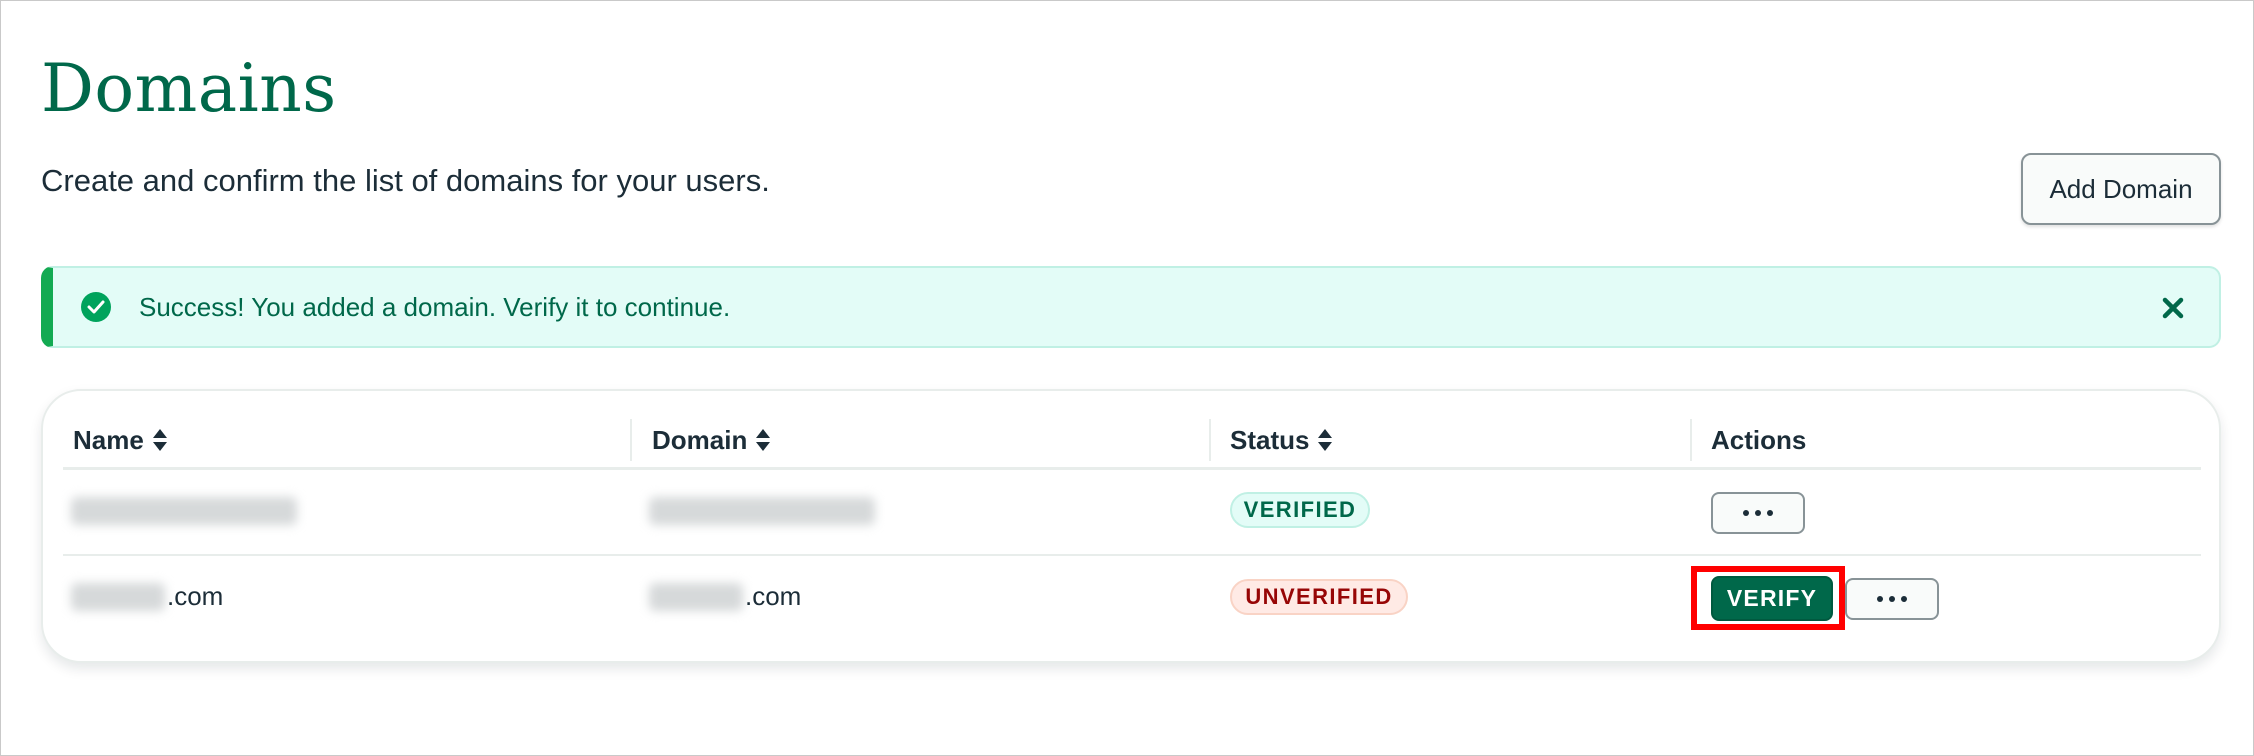 Image resolution: width=2254 pixels, height=756 pixels. I want to click on column-header-label: Actions, so click(1759, 439).